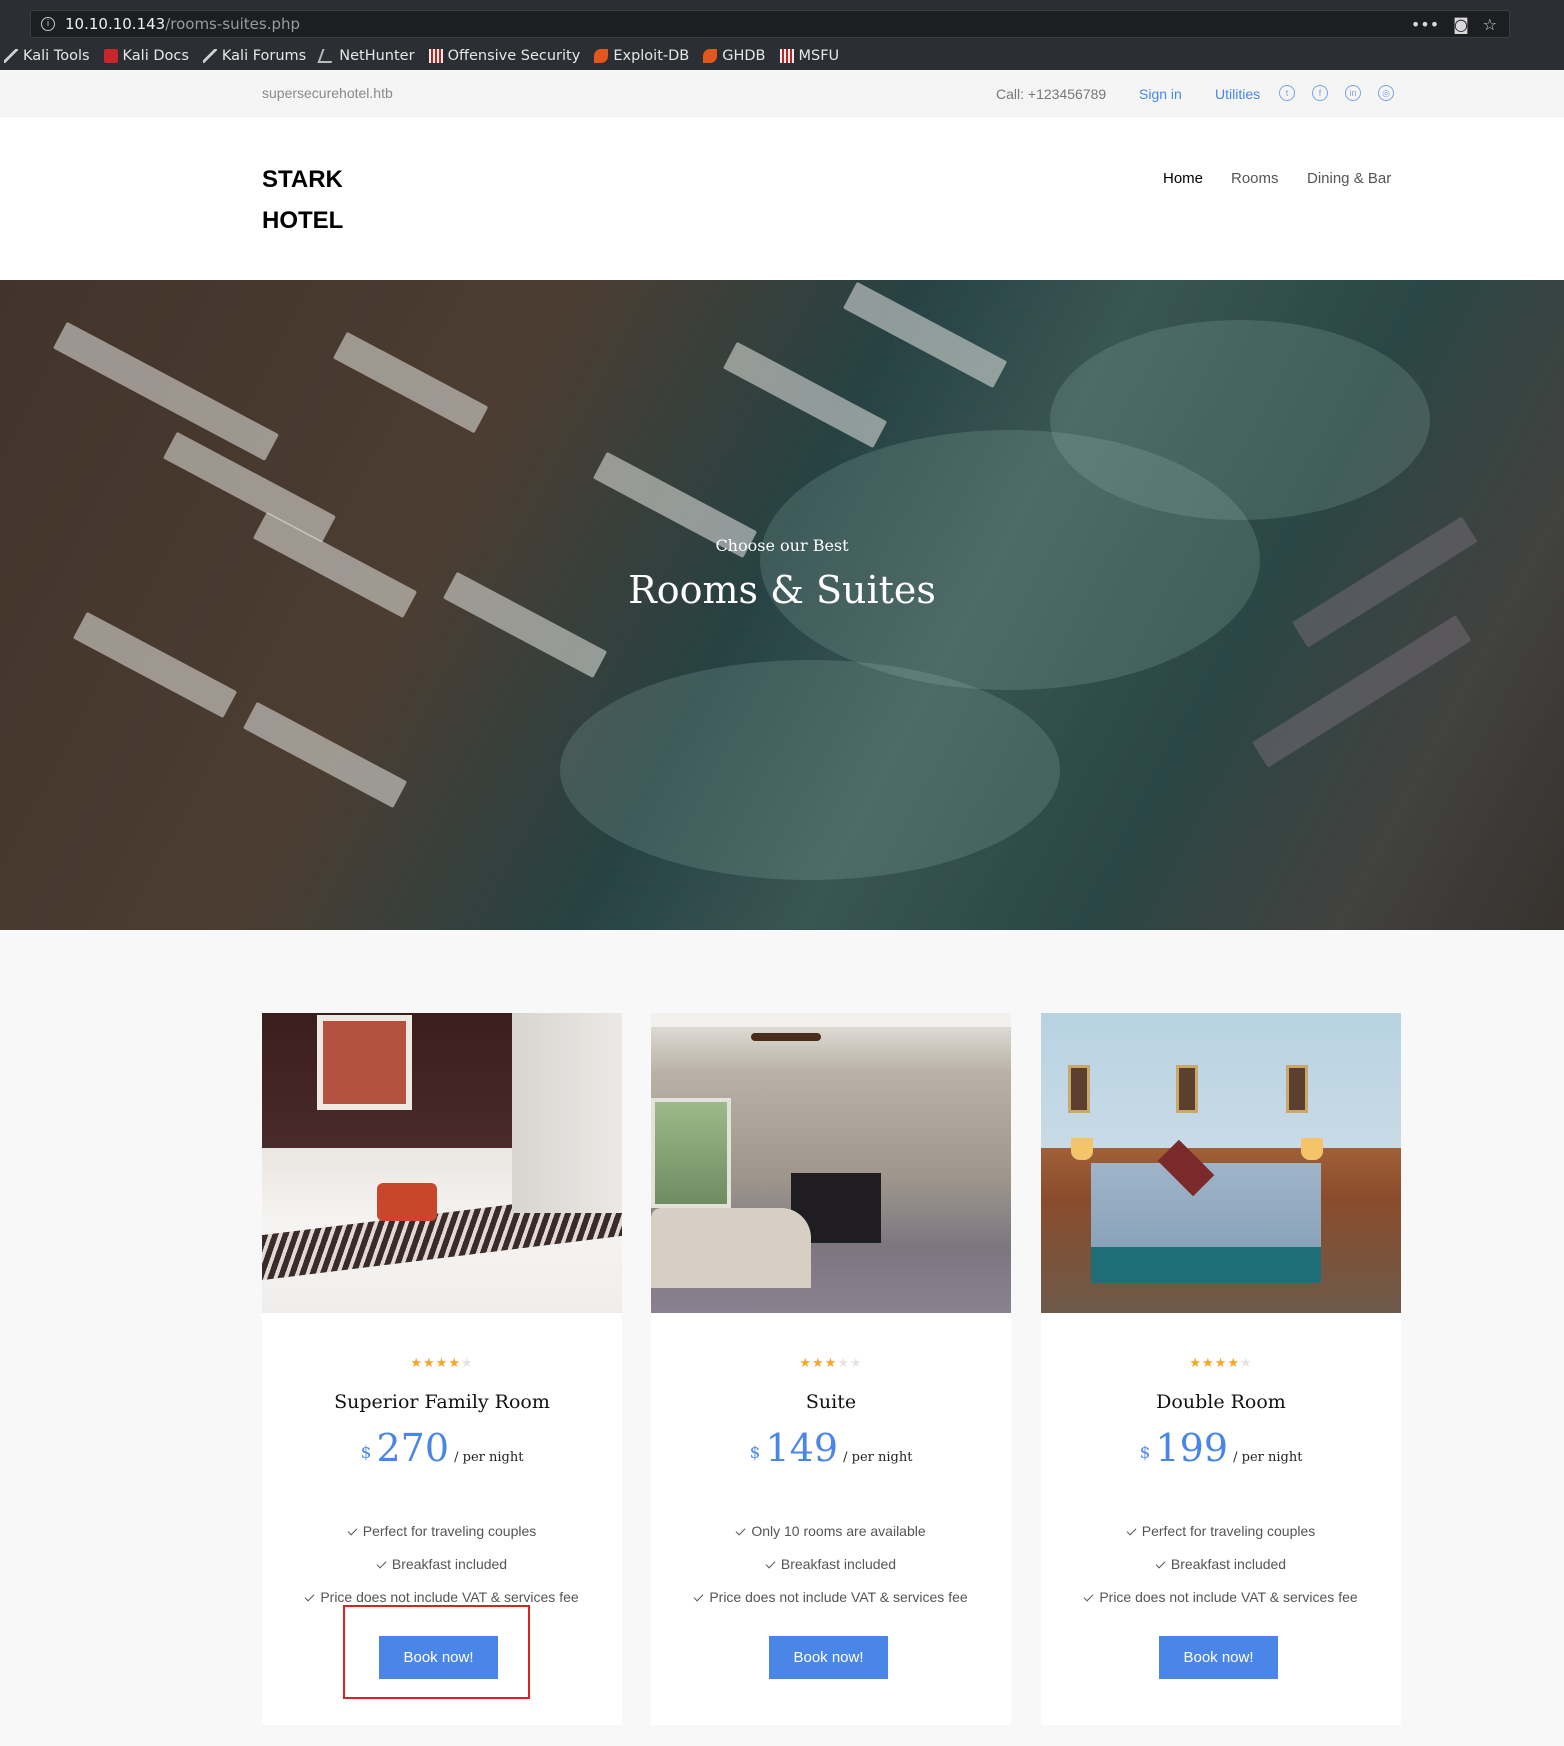 The width and height of the screenshot is (1564, 1746). What do you see at coordinates (802, 1448) in the screenshot?
I see `price-amount: 149` at bounding box center [802, 1448].